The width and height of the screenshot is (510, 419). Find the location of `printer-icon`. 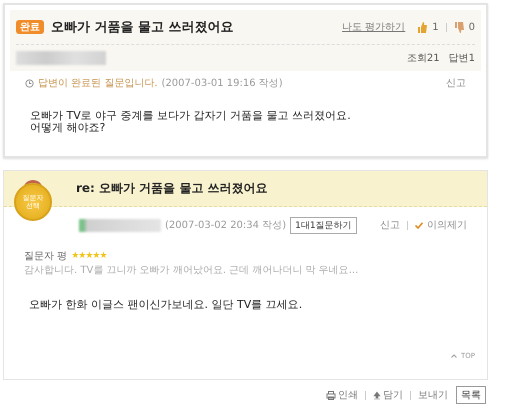

printer-icon is located at coordinates (331, 395).